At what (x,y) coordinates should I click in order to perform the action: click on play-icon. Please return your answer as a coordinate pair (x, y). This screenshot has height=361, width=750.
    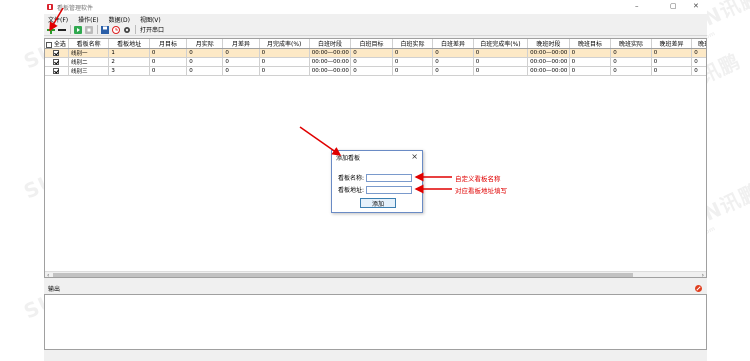
    Looking at the image, I should click on (78, 30).